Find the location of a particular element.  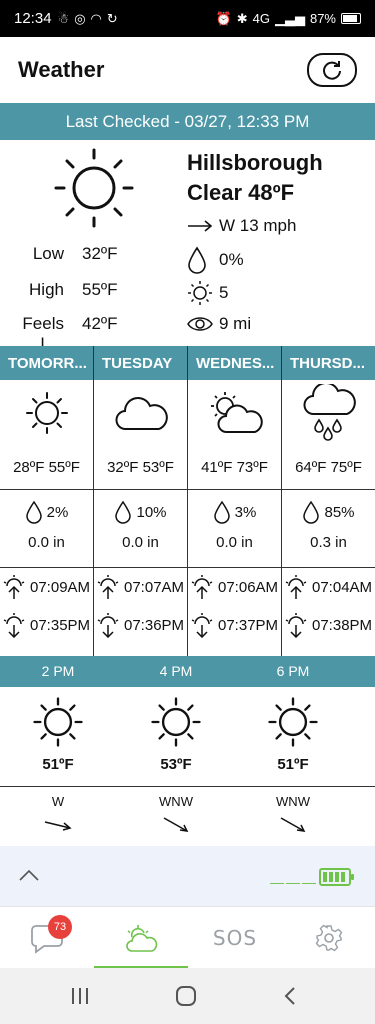

forecast-temps: 28ºF 55ºF is located at coordinates (46, 468).